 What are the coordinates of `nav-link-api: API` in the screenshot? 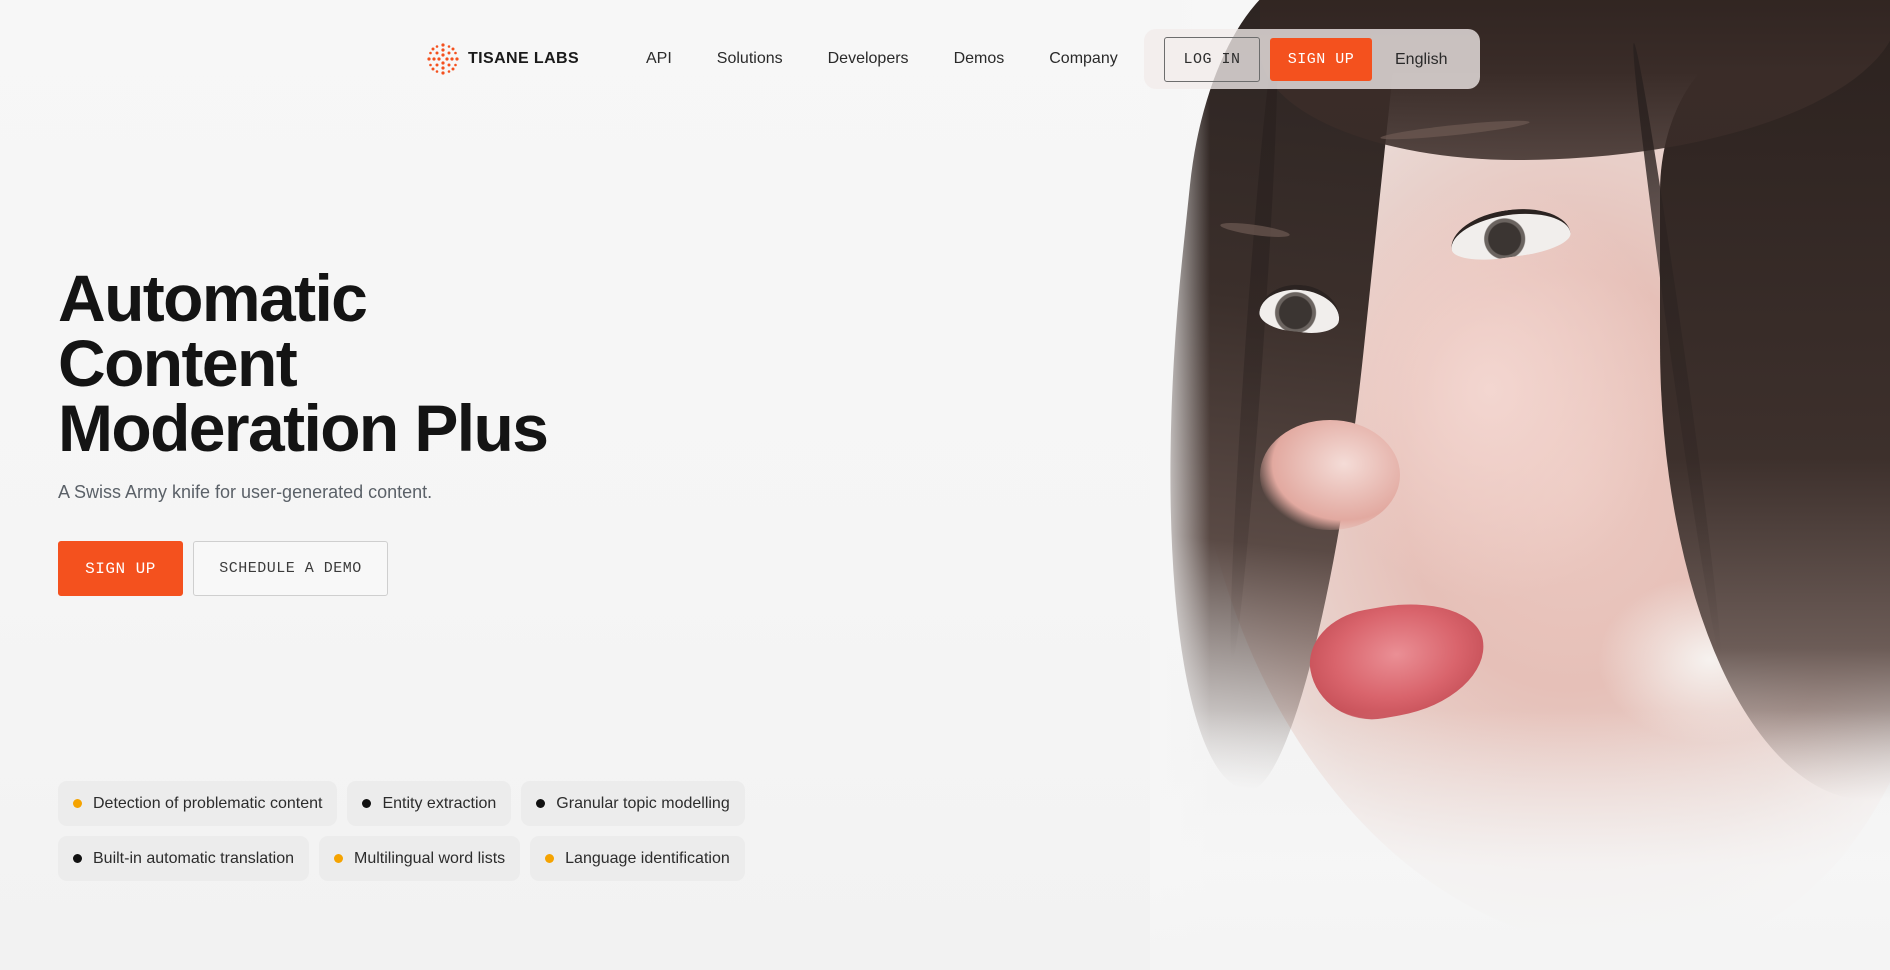 It's located at (659, 59).